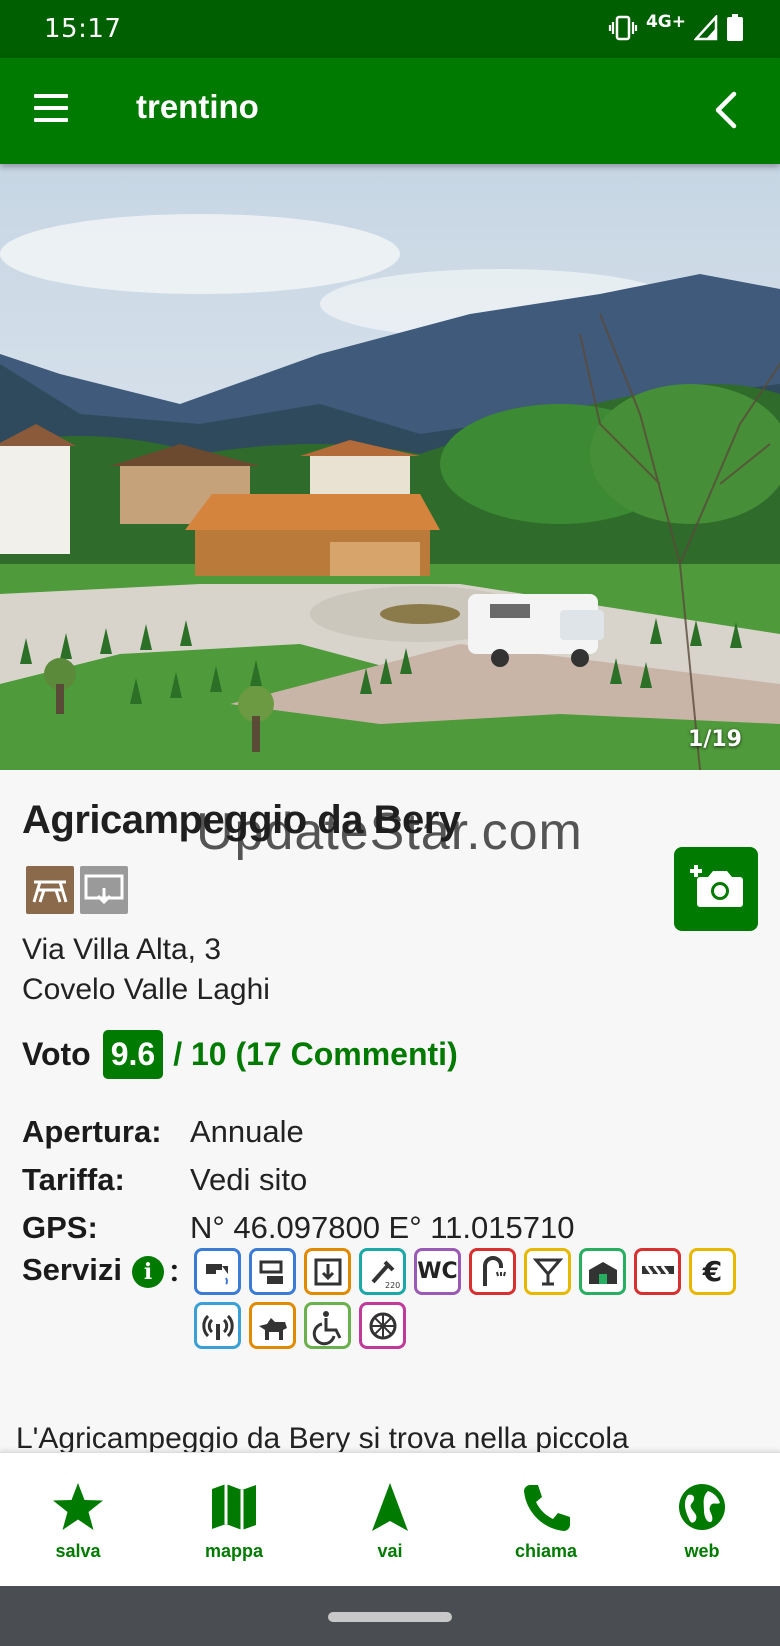  I want to click on picnic-table-icon, so click(50, 890).